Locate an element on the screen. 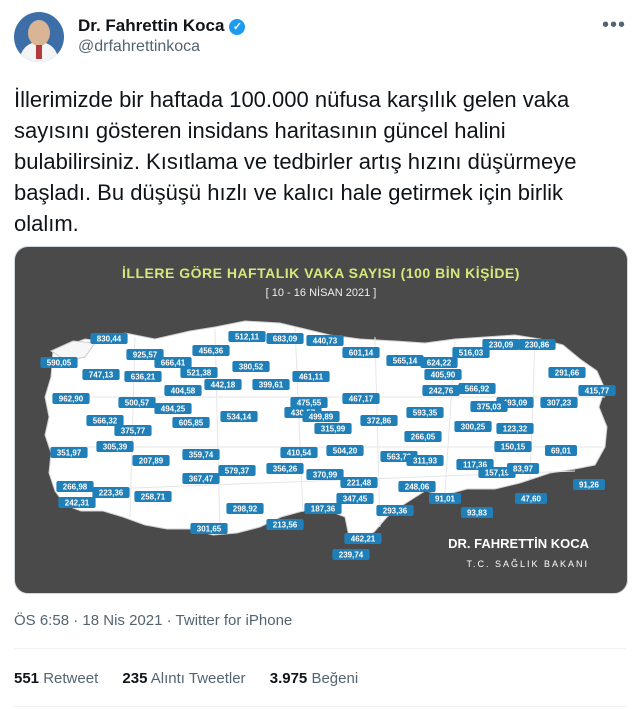 This screenshot has width=640, height=709. province-value: 123,32 is located at coordinates (515, 429).